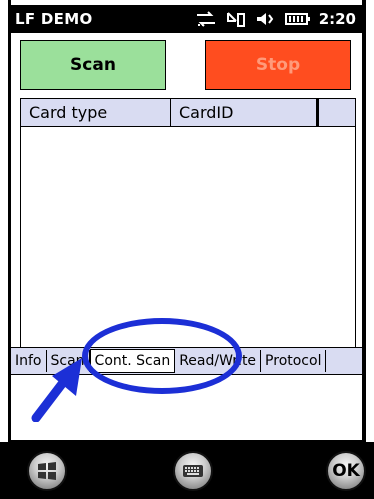  What do you see at coordinates (278, 65) in the screenshot?
I see `stop-button: Stop` at bounding box center [278, 65].